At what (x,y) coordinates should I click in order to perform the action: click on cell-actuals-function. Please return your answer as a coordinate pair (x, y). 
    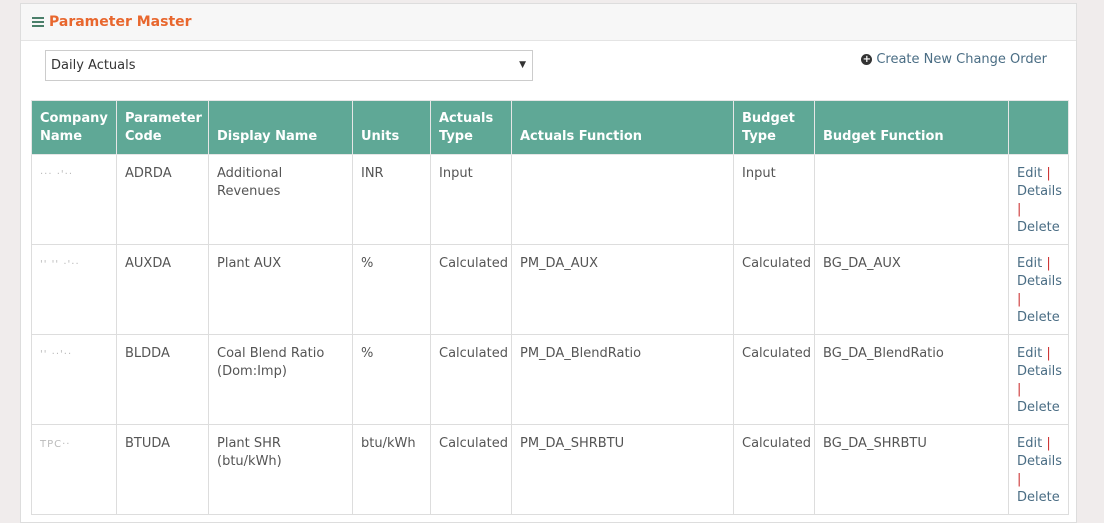
    Looking at the image, I should click on (622, 199).